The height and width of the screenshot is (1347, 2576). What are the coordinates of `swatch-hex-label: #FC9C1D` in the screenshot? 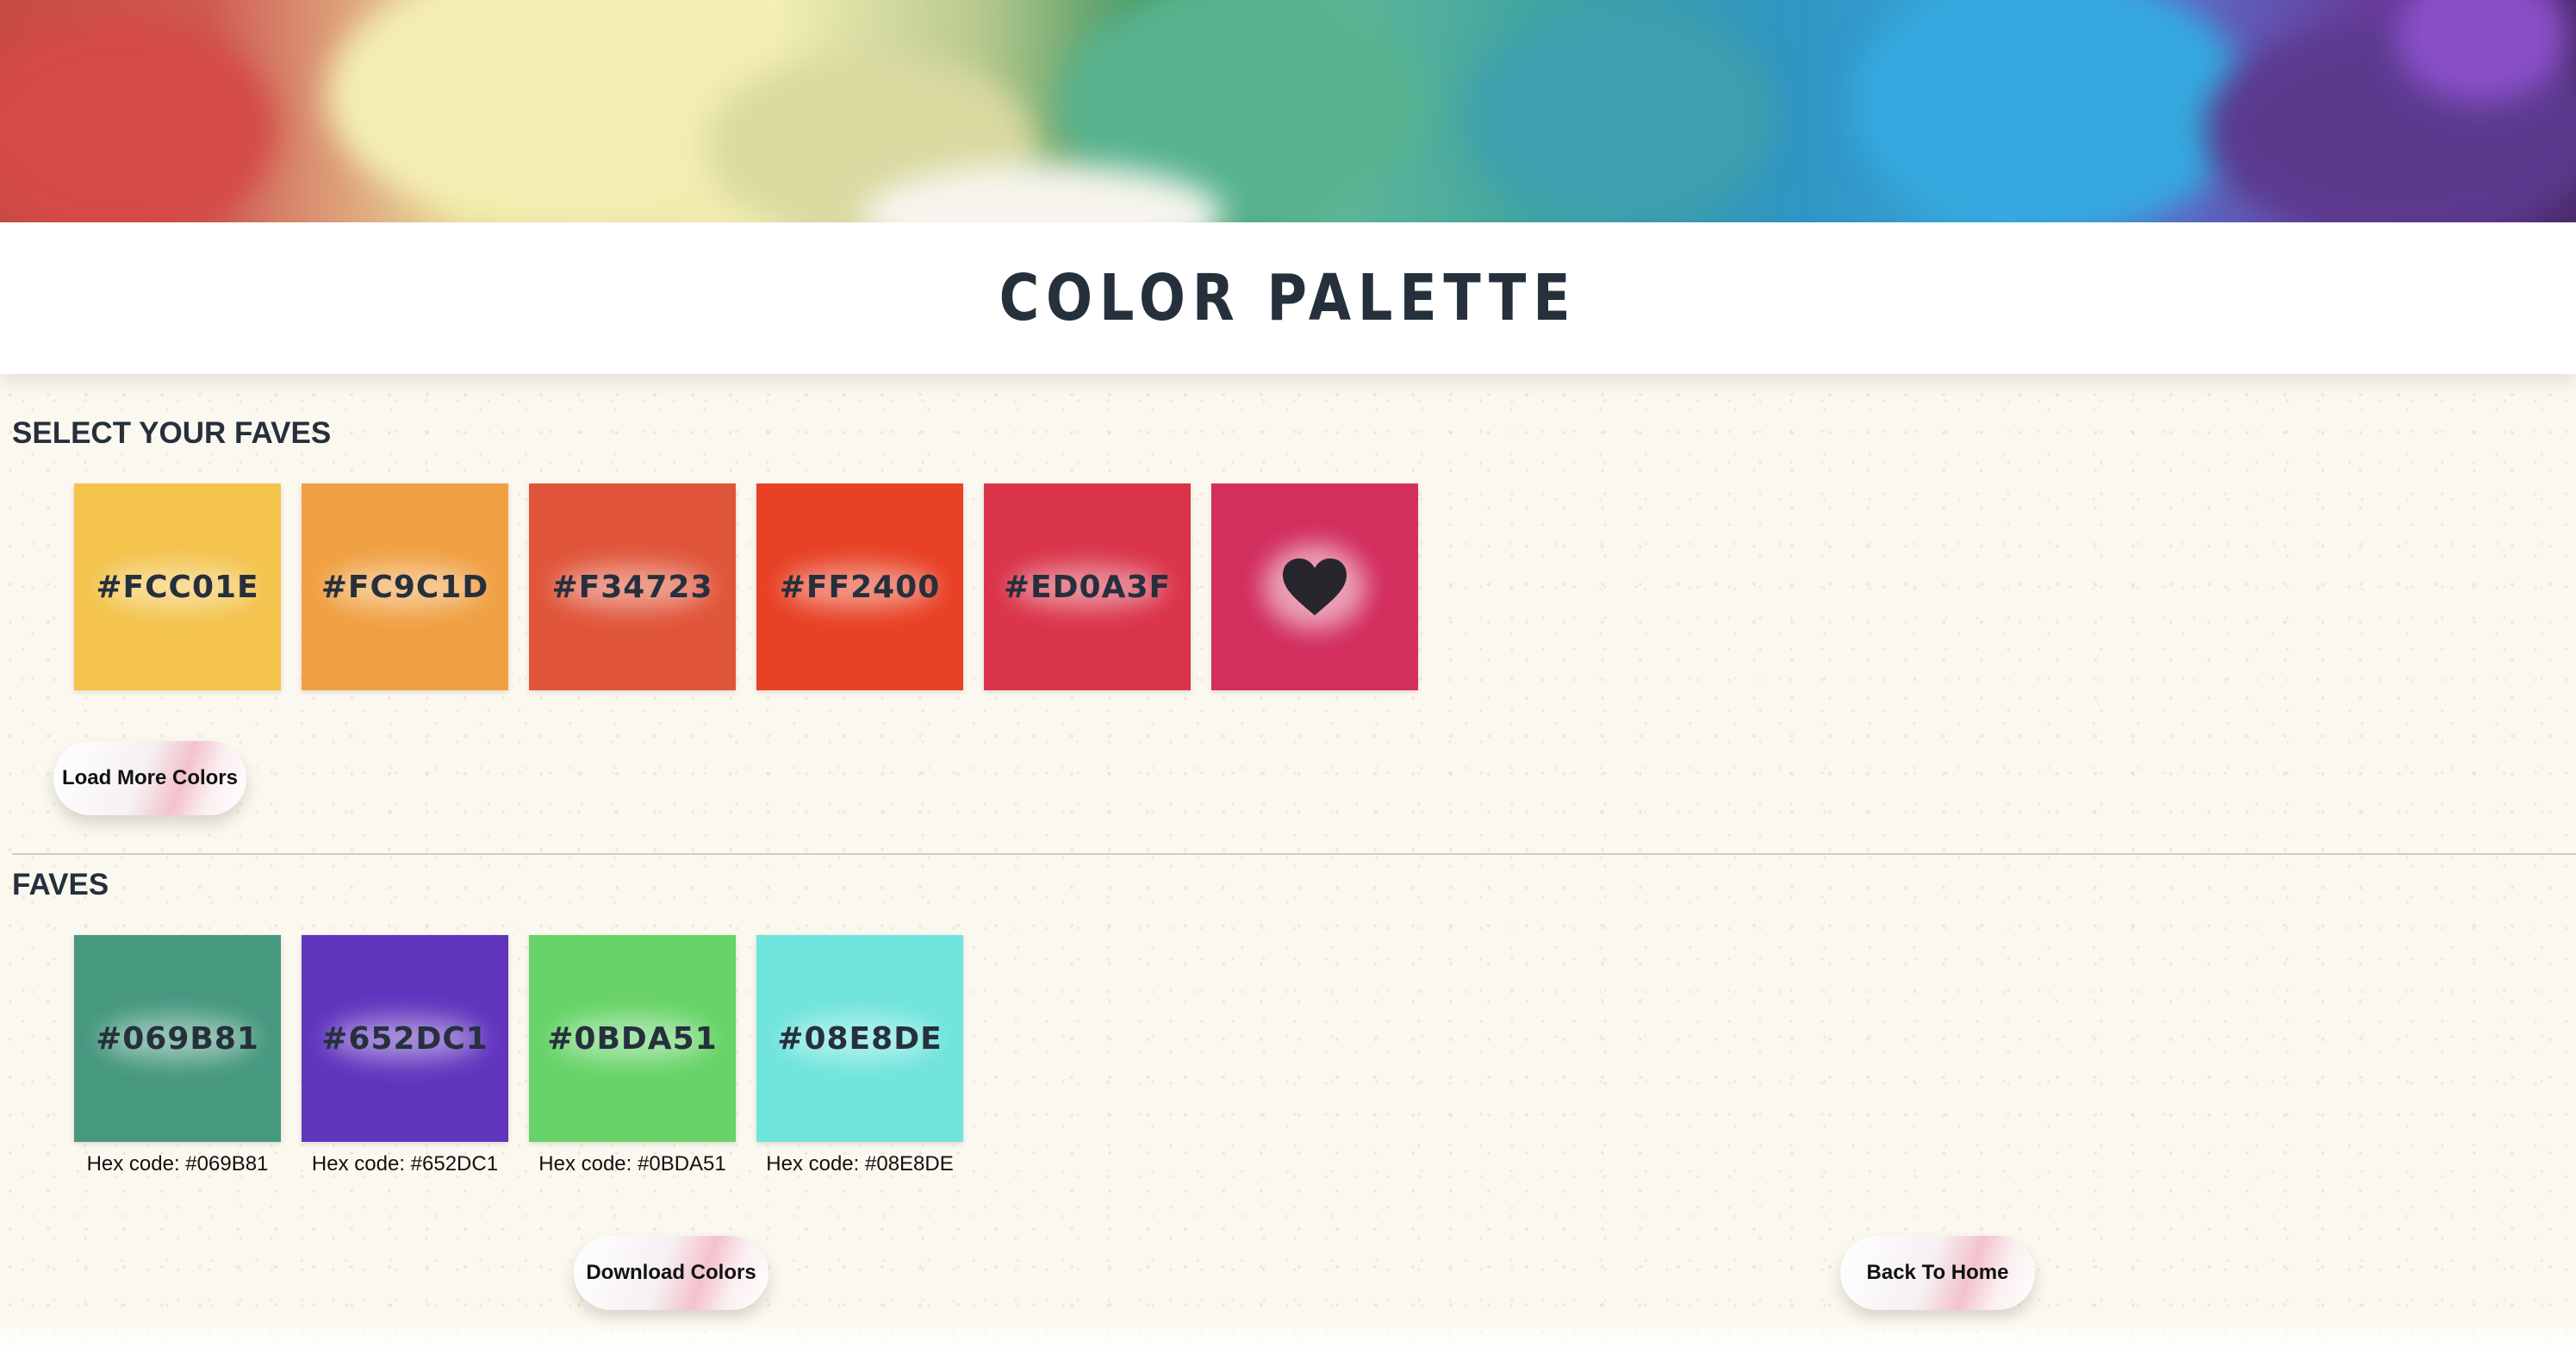 It's located at (405, 587).